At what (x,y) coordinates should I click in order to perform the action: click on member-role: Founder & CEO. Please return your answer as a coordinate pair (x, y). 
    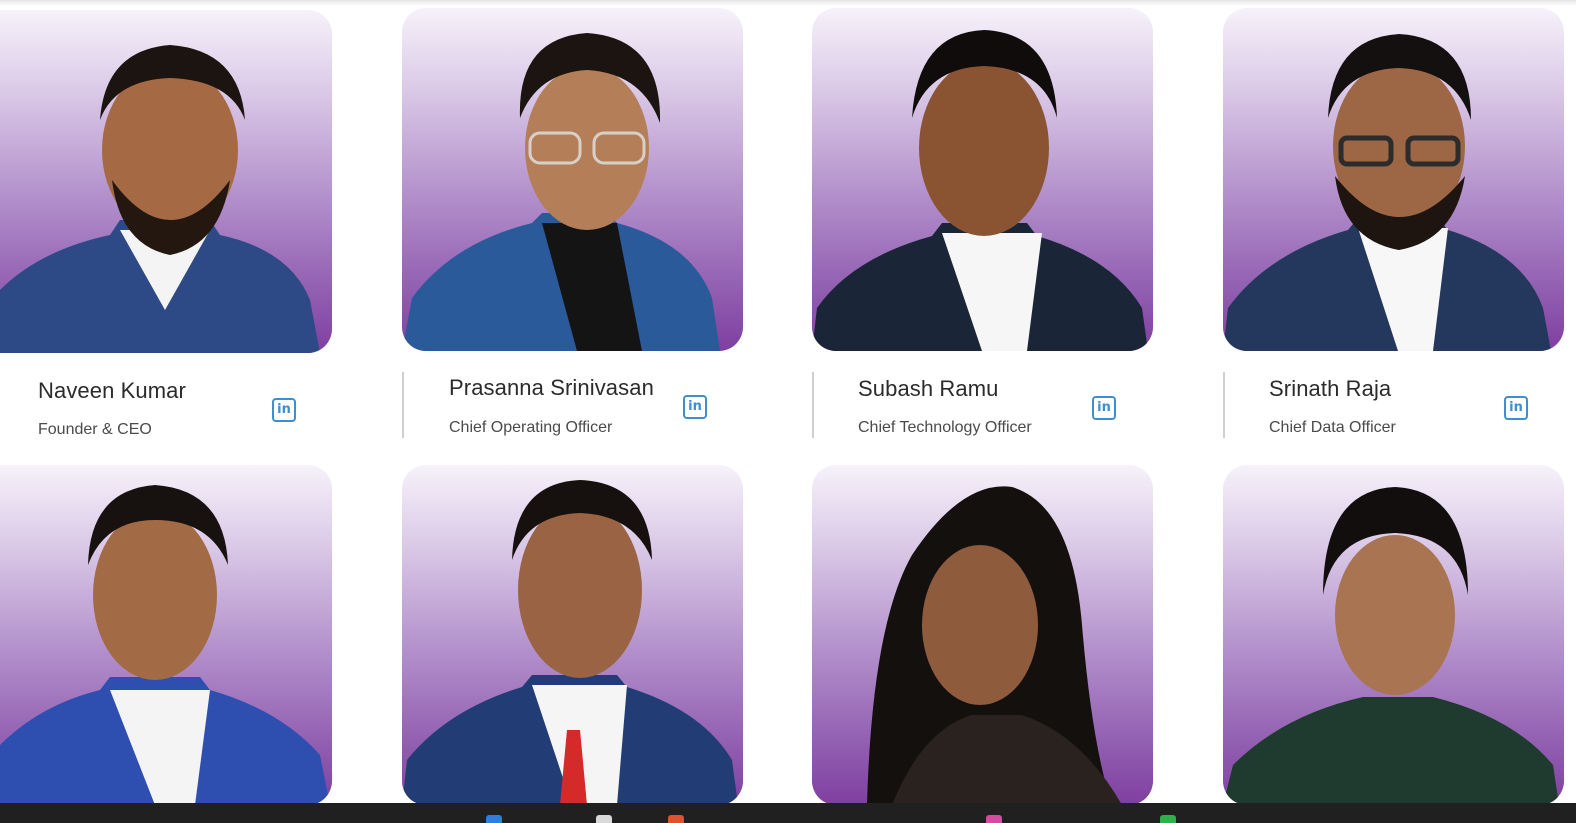
    Looking at the image, I should click on (95, 429).